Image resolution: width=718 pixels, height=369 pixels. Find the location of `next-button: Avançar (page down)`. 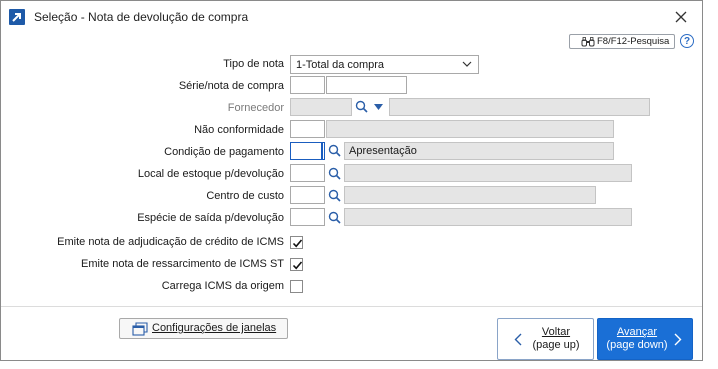

next-button: Avançar (page down) is located at coordinates (645, 339).